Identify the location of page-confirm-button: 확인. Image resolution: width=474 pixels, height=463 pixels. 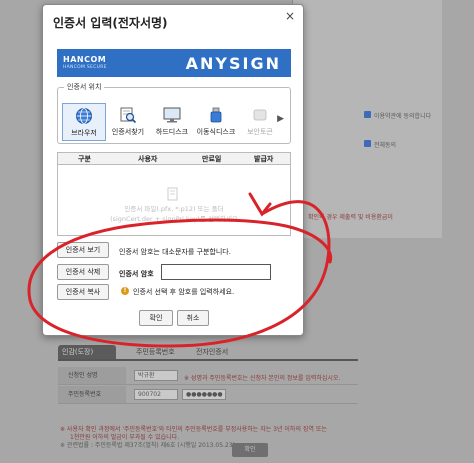
(250, 450).